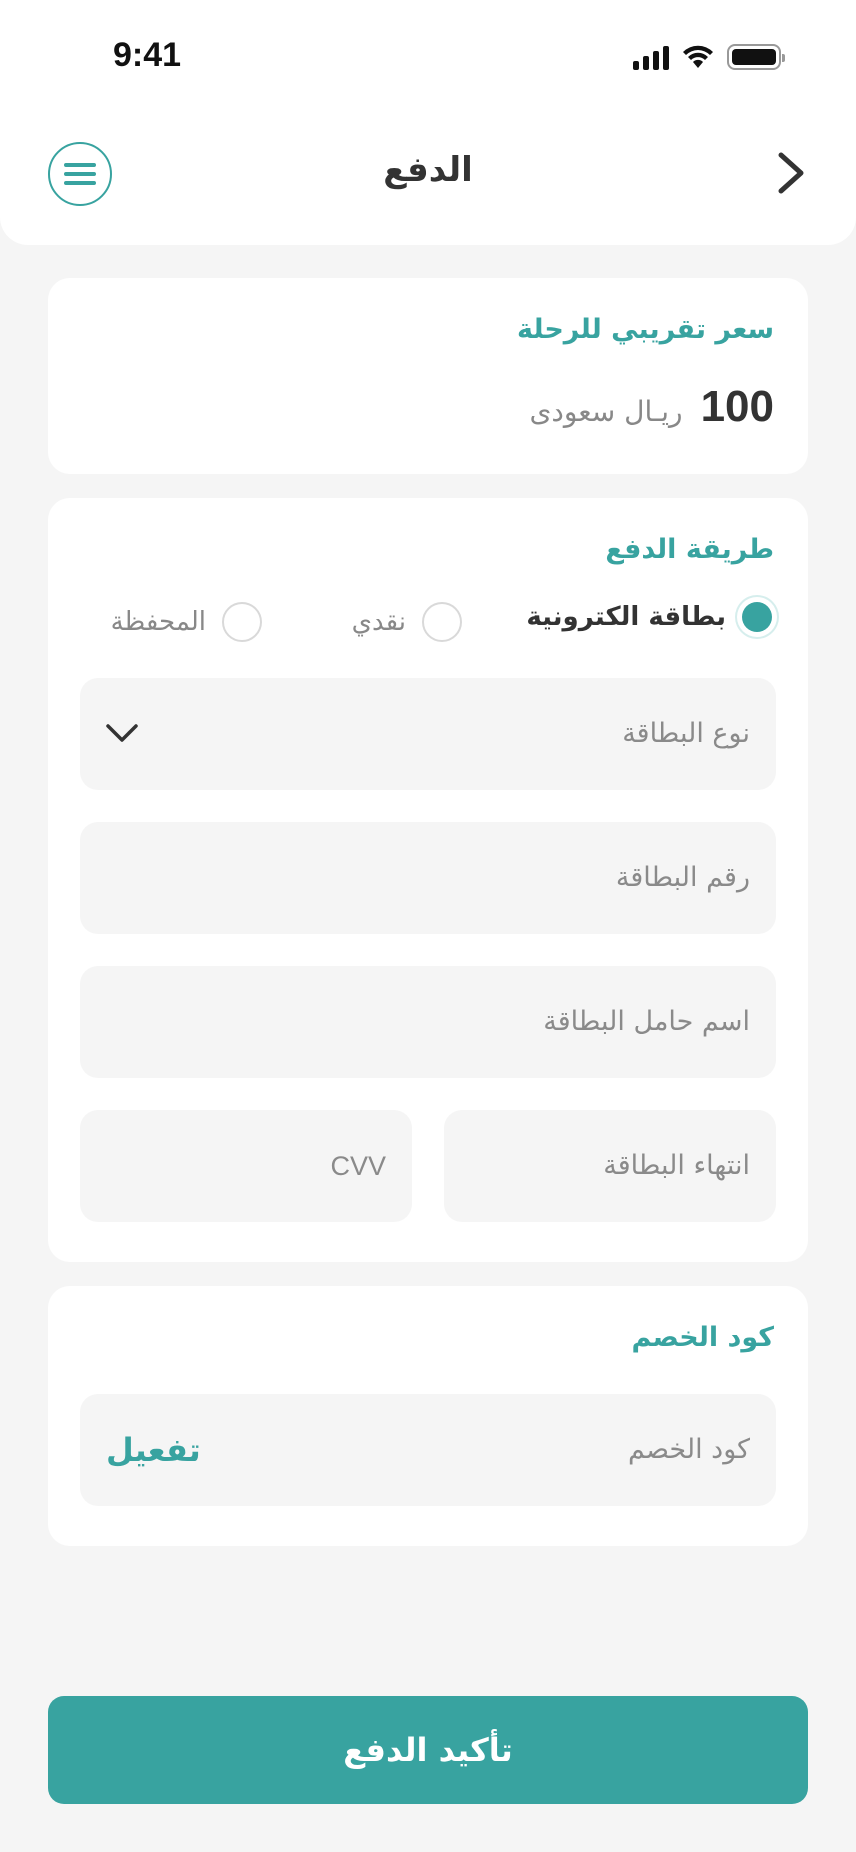 The image size is (856, 1852). What do you see at coordinates (428, 734) in the screenshot?
I see `card-type-select: نوع البطاقة` at bounding box center [428, 734].